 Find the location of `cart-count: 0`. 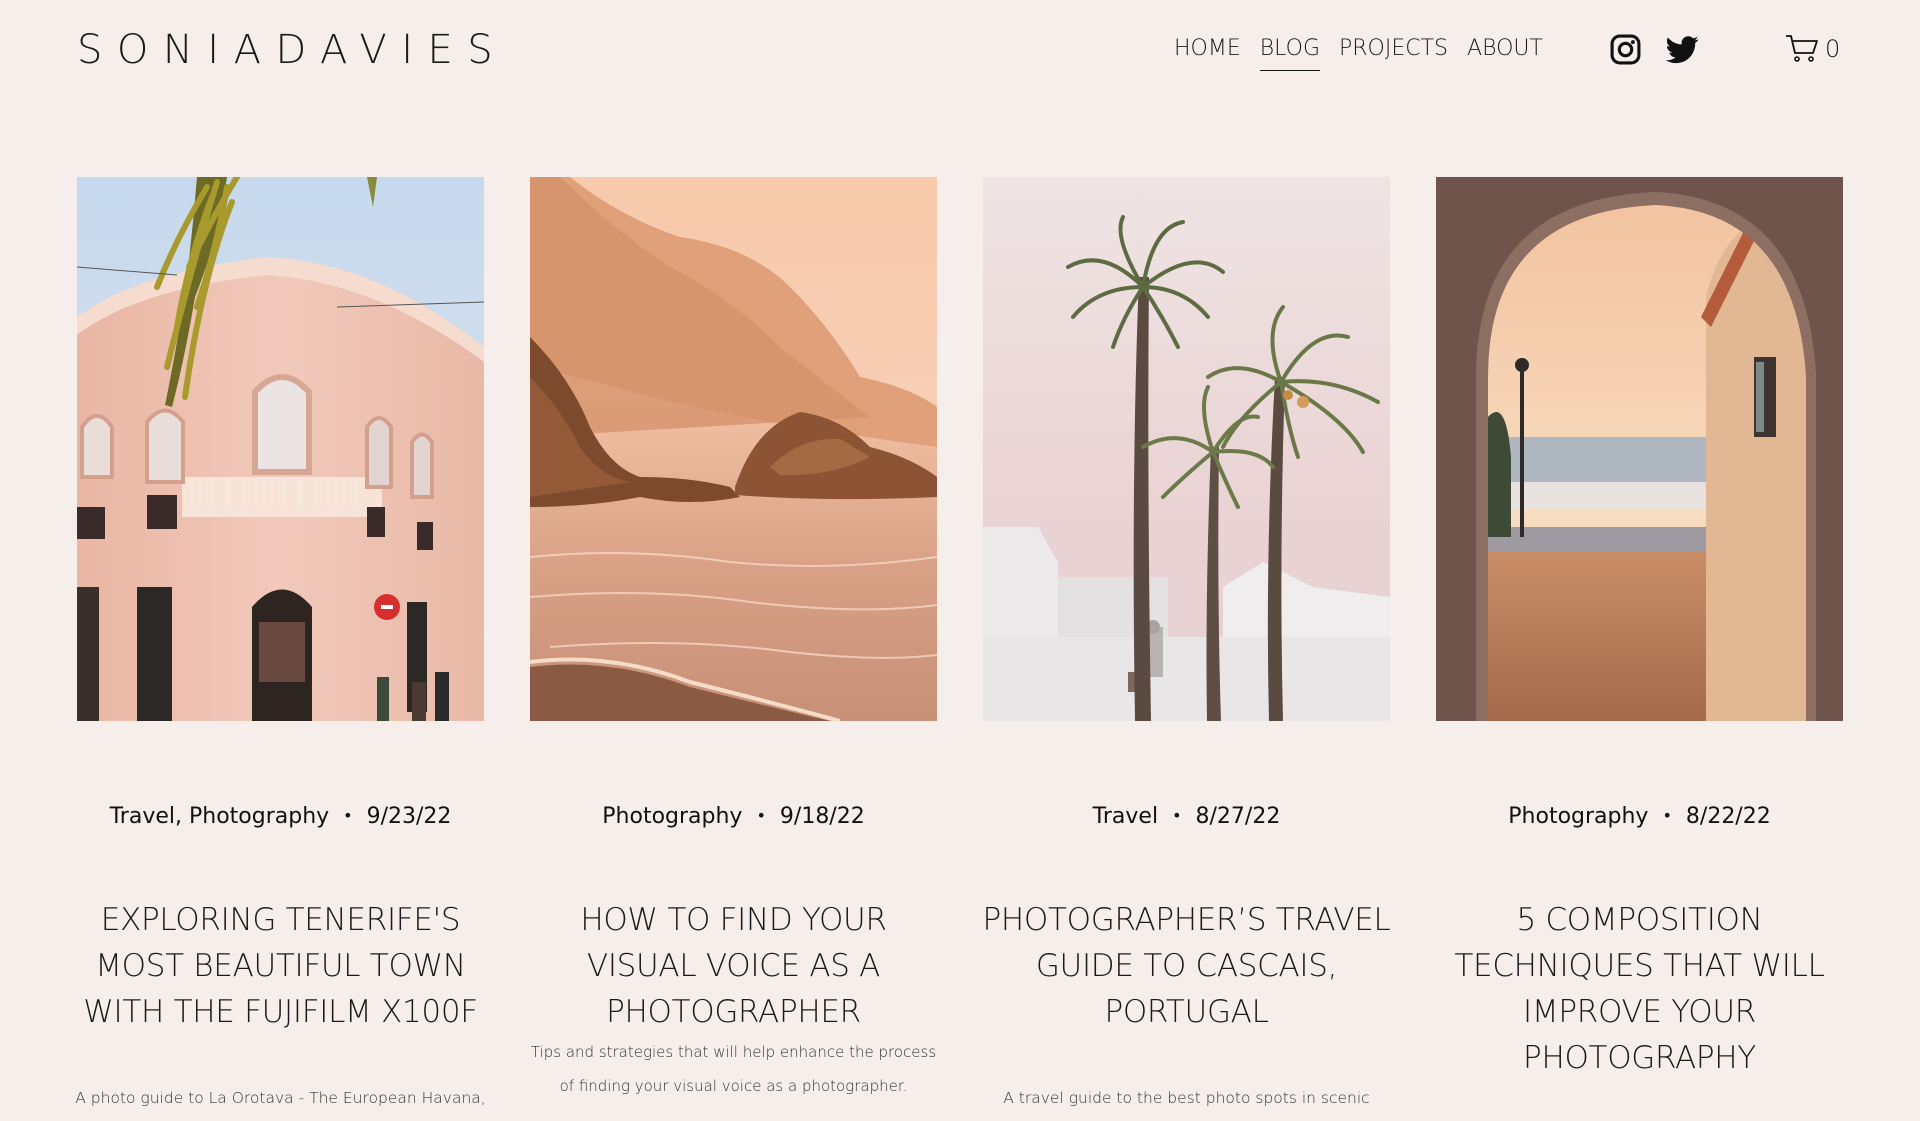

cart-count: 0 is located at coordinates (1833, 49).